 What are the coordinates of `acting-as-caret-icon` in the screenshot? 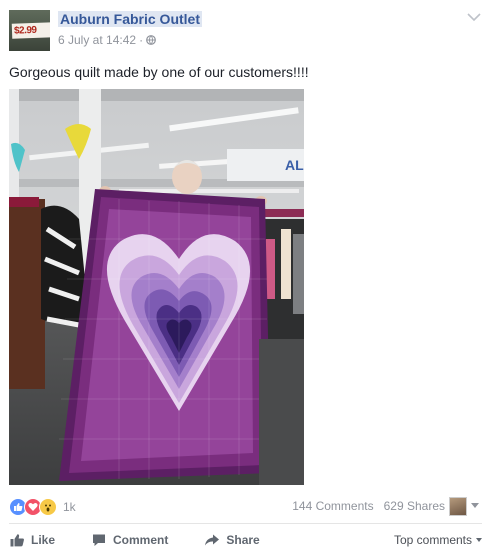 It's located at (475, 505).